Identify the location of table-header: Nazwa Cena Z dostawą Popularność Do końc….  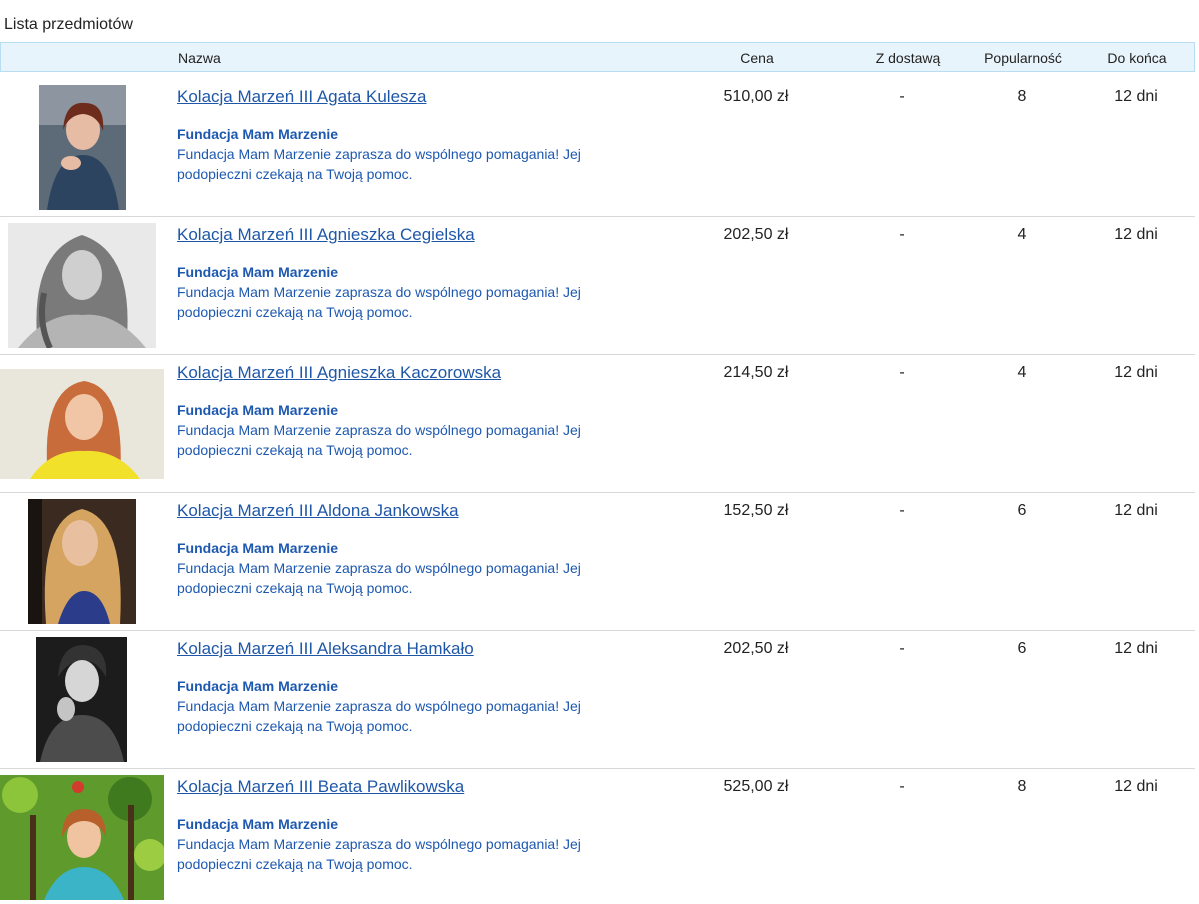
(597, 57).